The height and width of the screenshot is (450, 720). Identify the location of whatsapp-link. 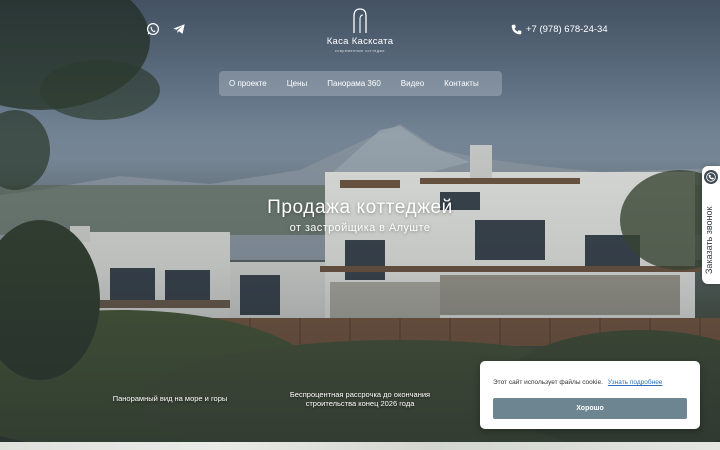
(153, 29).